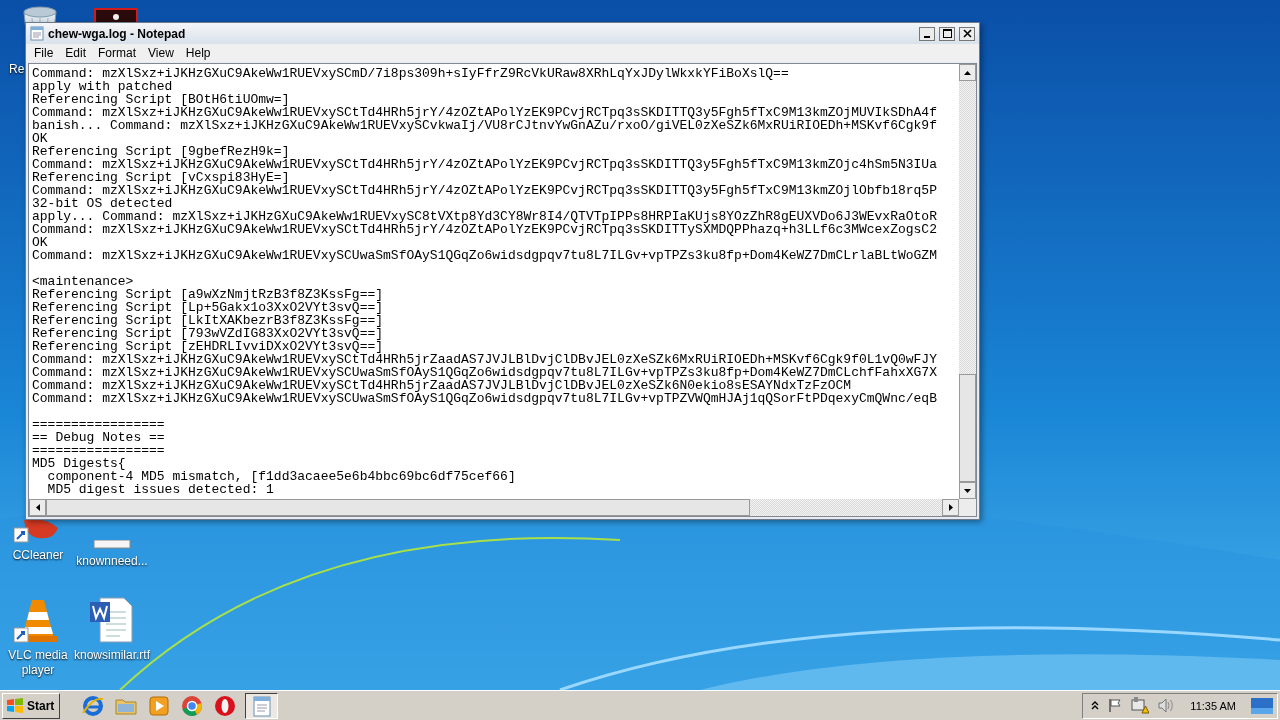 The width and height of the screenshot is (1280, 720). Describe the element at coordinates (102, 203) in the screenshot. I see `log-line: 32-bit OS detected` at that location.